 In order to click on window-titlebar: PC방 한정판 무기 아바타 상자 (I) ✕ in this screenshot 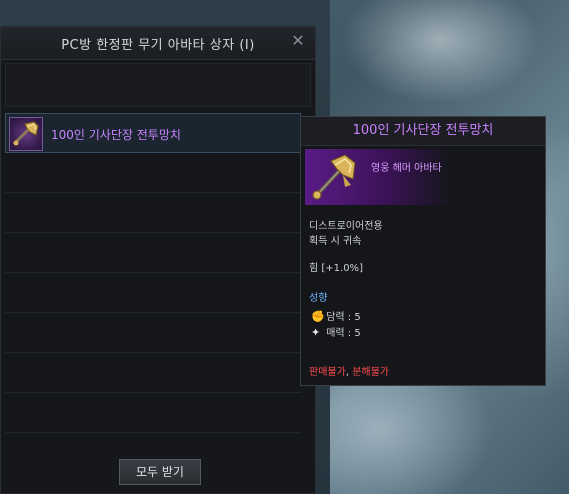, I will do `click(158, 43)`.